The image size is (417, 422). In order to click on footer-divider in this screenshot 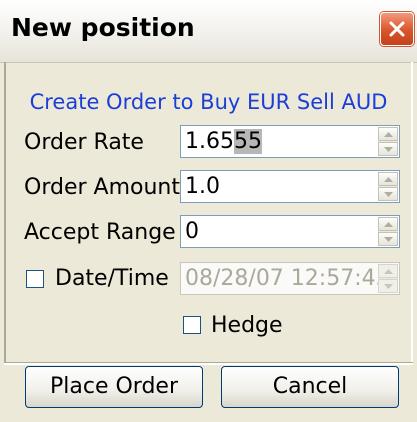, I will do `click(208, 363)`.